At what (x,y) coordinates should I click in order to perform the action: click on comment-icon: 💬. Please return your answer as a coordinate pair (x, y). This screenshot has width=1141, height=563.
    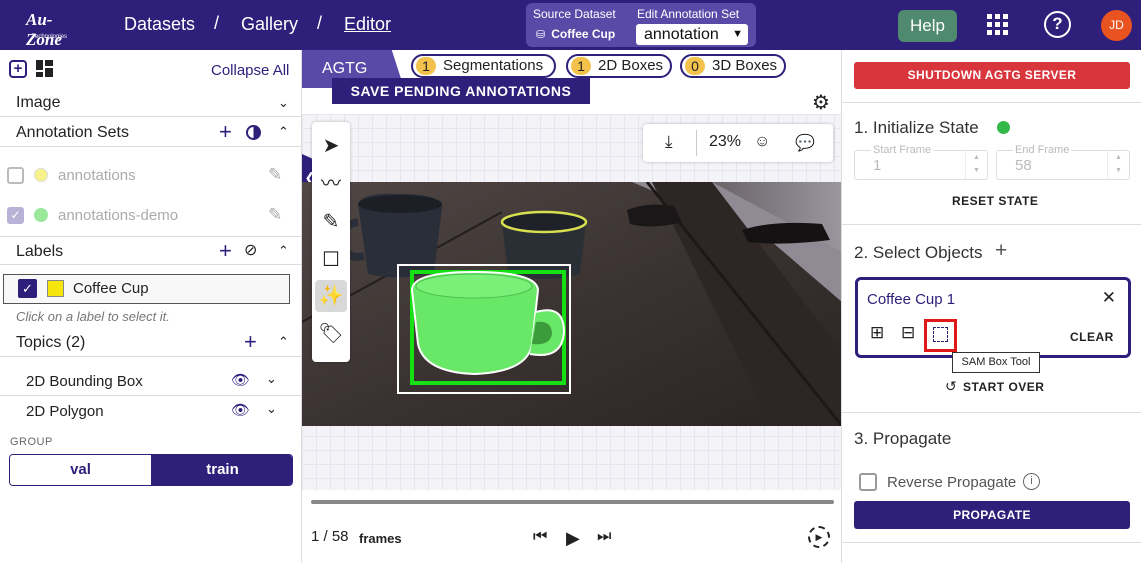
    Looking at the image, I should click on (805, 143).